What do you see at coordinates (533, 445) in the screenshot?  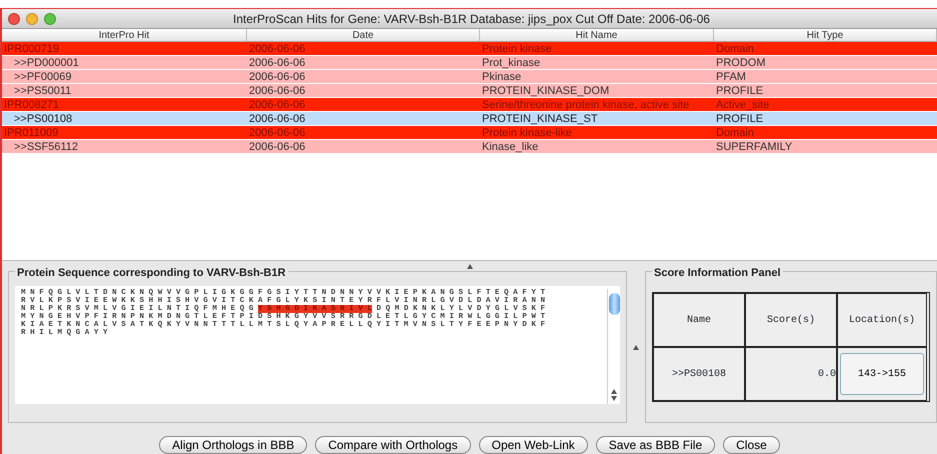 I see `action-button: Open Web-Link` at bounding box center [533, 445].